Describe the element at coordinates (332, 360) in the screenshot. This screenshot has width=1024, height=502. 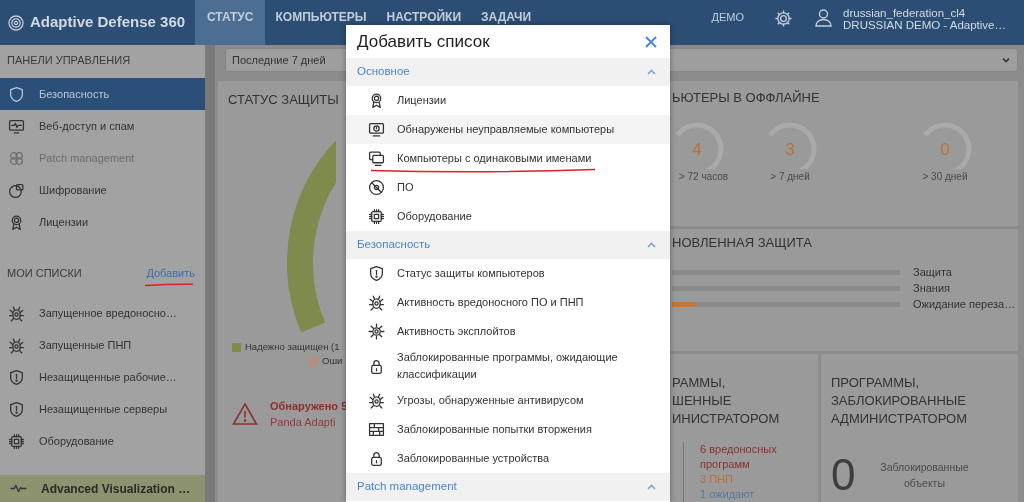
I see `legend-label: Оши` at that location.